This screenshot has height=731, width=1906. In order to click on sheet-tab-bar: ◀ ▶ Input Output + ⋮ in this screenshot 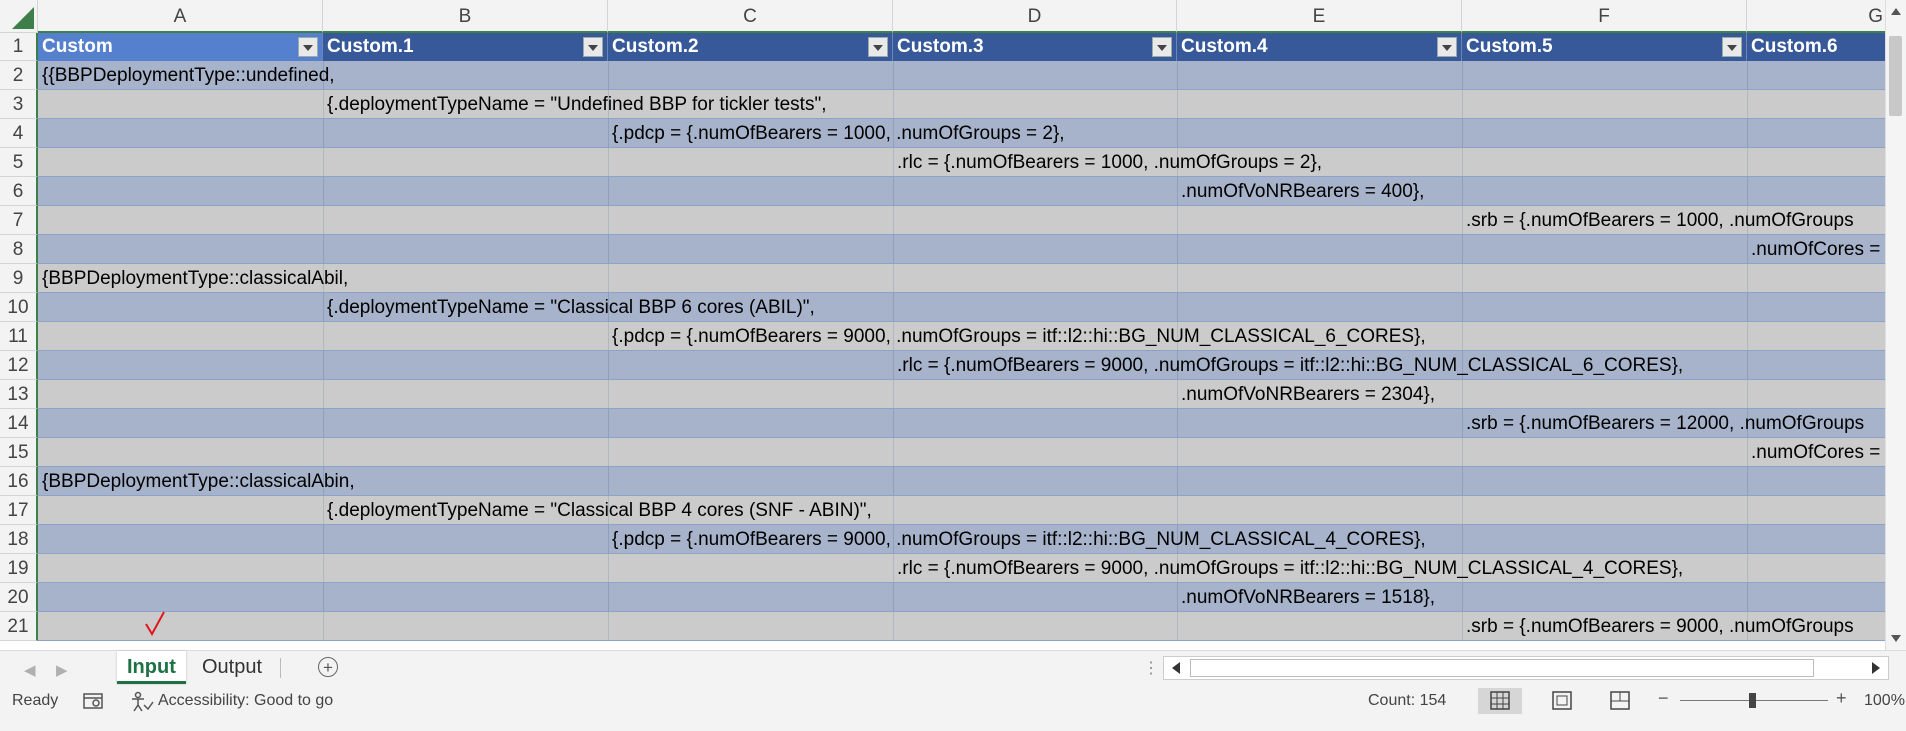, I will do `click(953, 667)`.